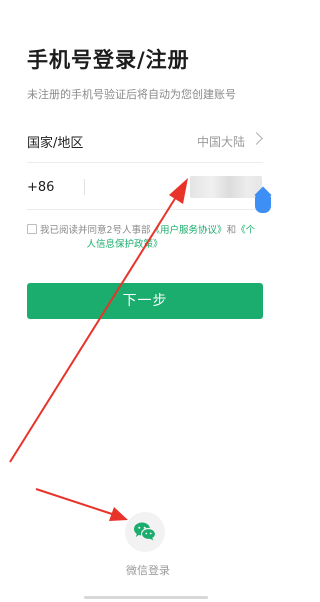 This screenshot has width=320, height=602. I want to click on region-value: 中国大陆, so click(220, 142).